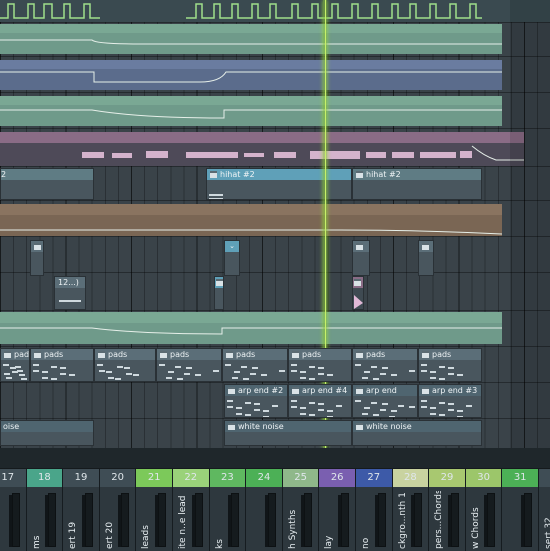 This screenshot has width=550, height=551. What do you see at coordinates (251, 323) in the screenshot?
I see `automation-curve` at bounding box center [251, 323].